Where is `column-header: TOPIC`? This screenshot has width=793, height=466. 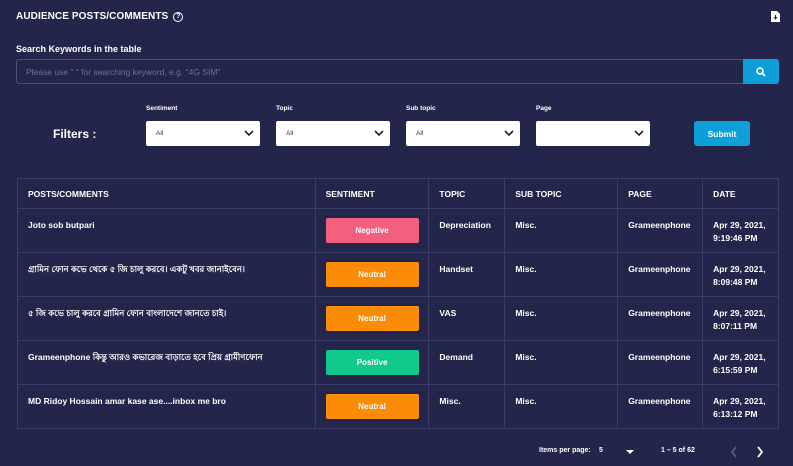 column-header: TOPIC is located at coordinates (467, 193).